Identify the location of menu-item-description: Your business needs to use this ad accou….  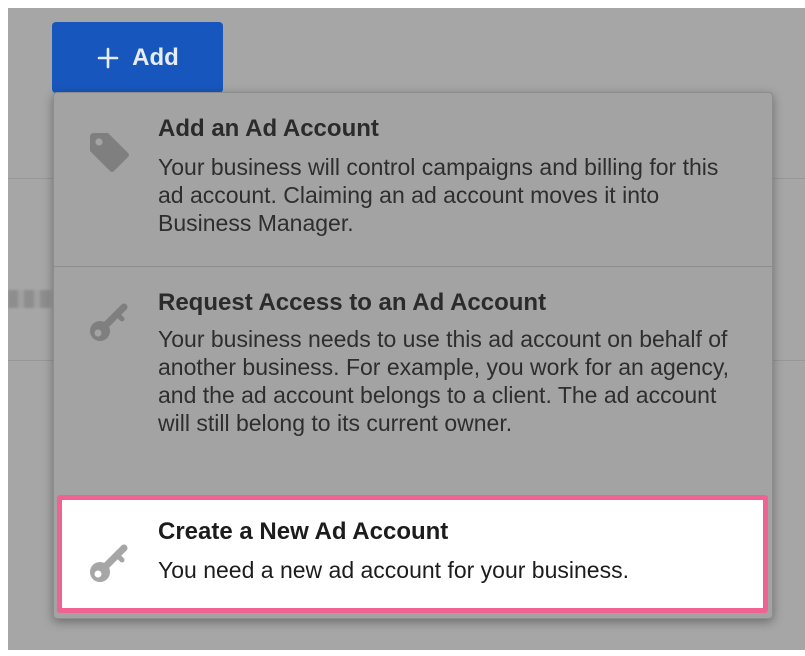
(444, 381).